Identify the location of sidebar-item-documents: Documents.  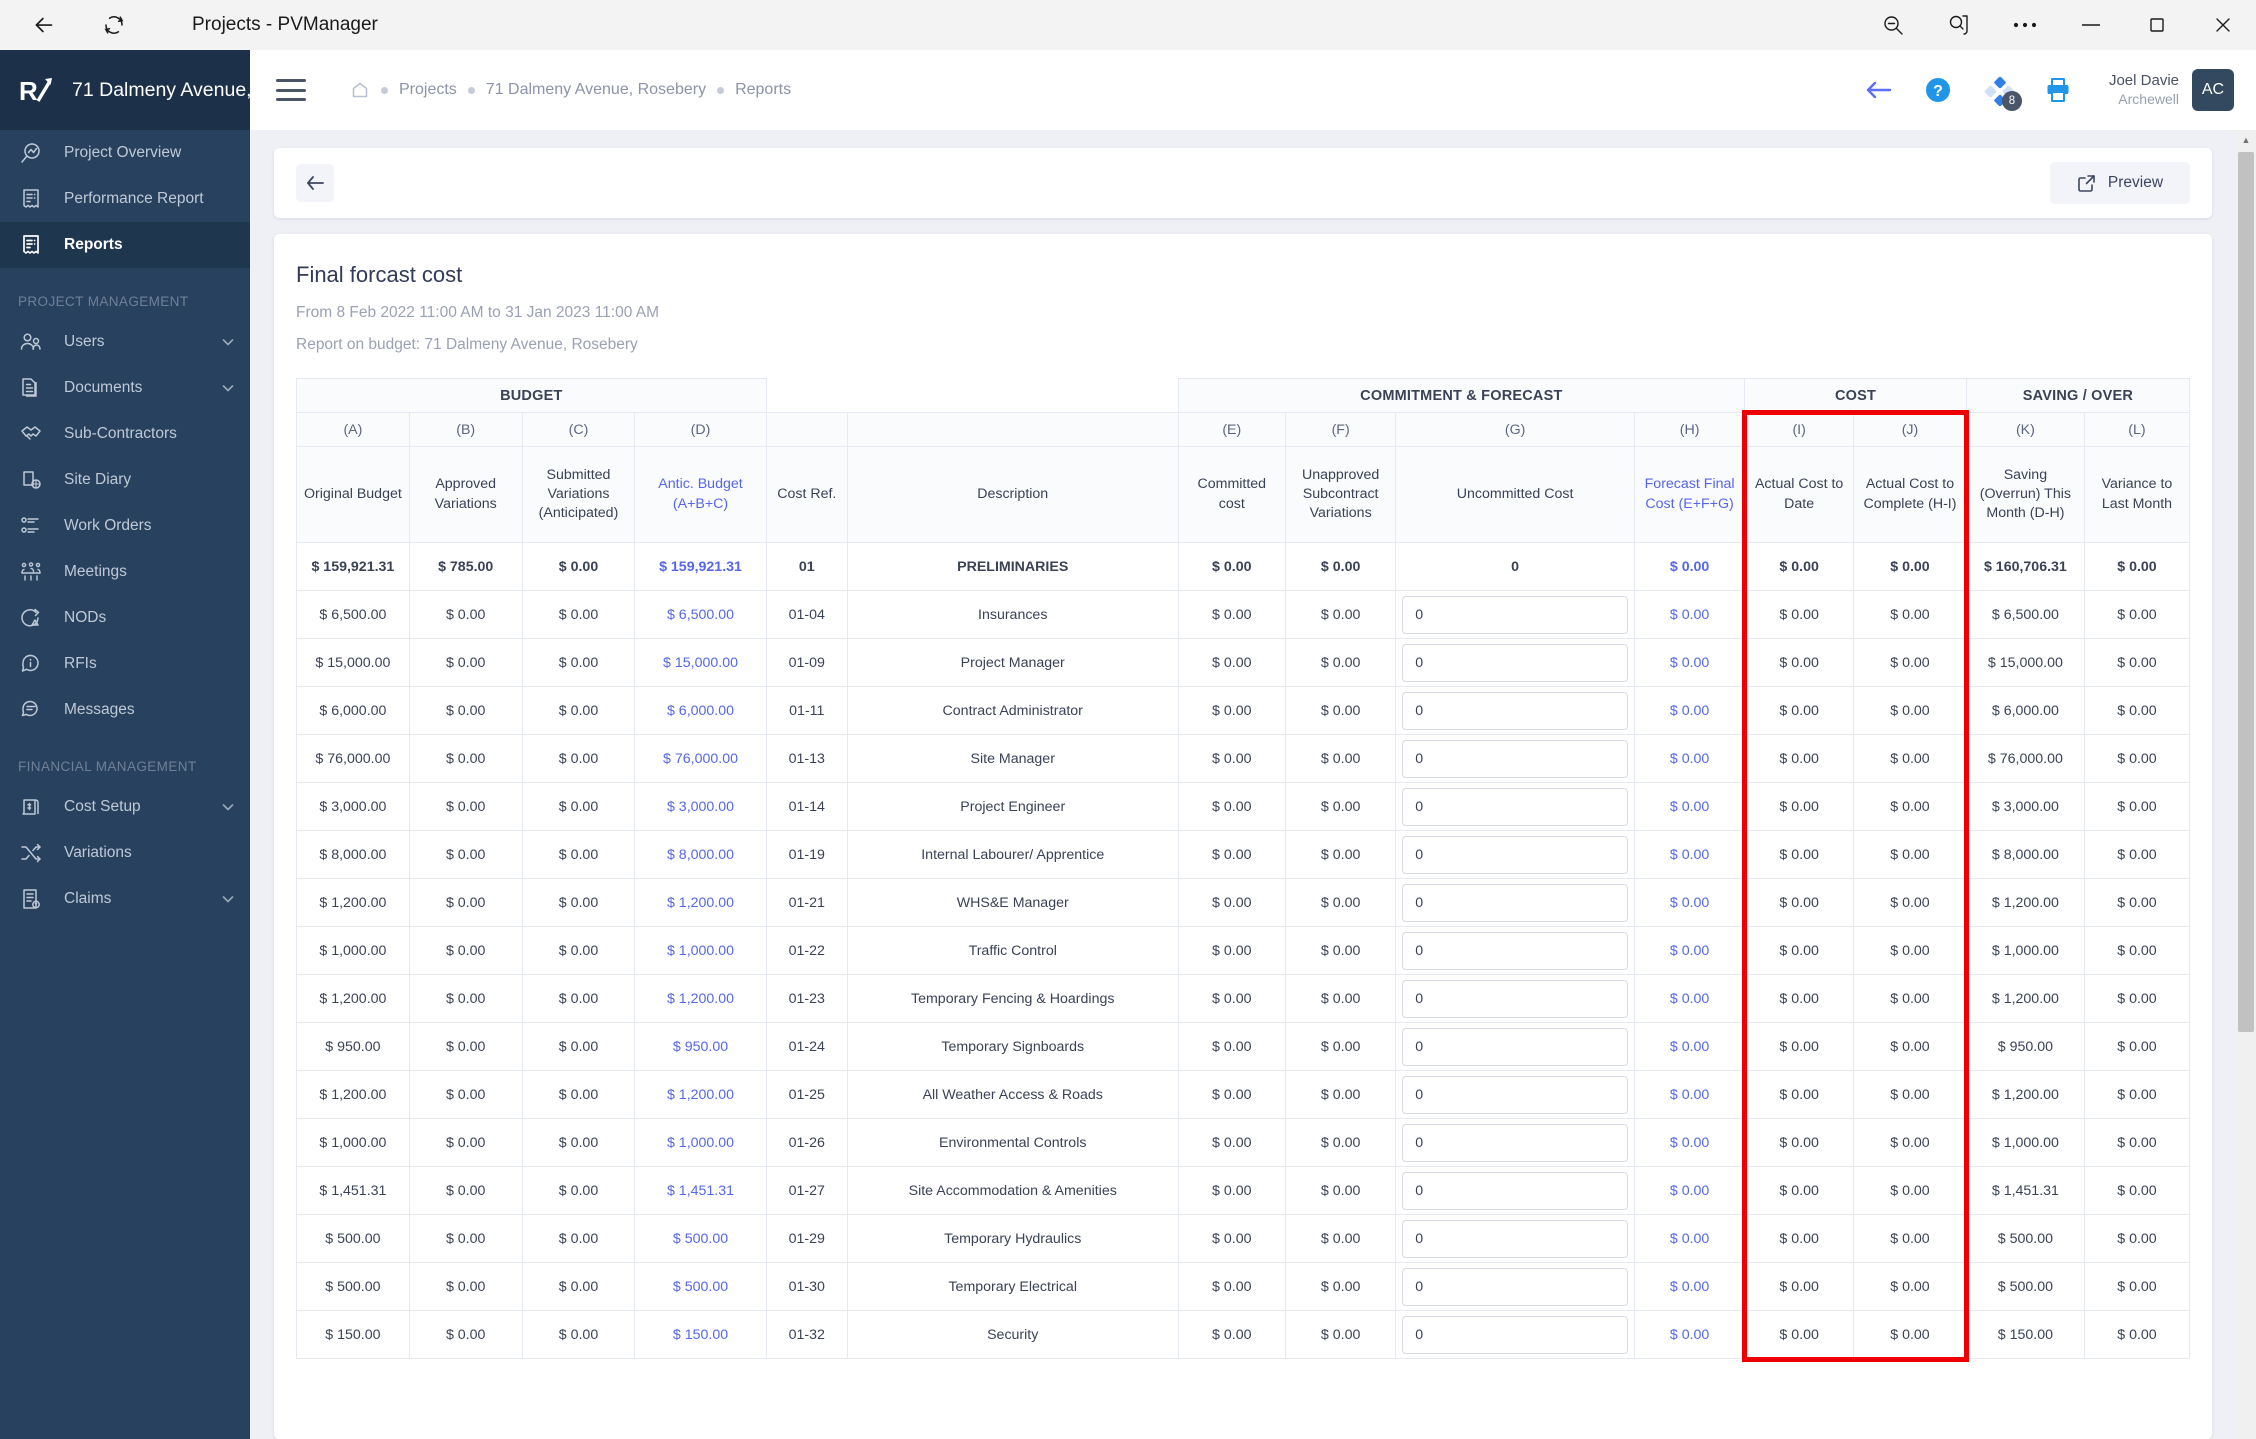
(125, 388).